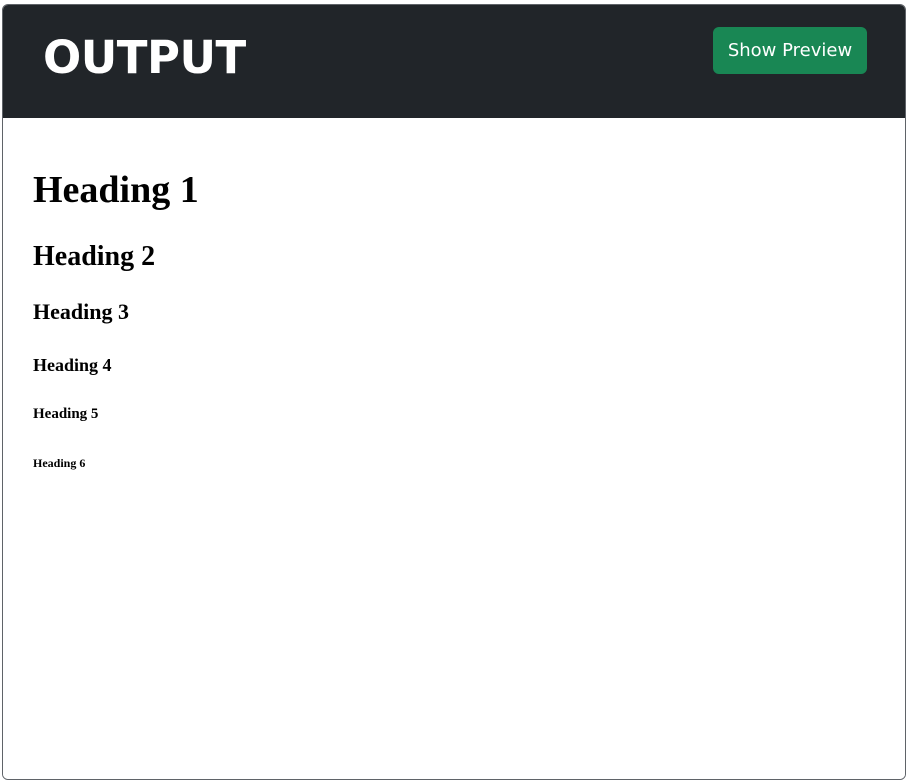 The height and width of the screenshot is (781, 908). What do you see at coordinates (94, 256) in the screenshot?
I see `heading-2: Heading 2` at bounding box center [94, 256].